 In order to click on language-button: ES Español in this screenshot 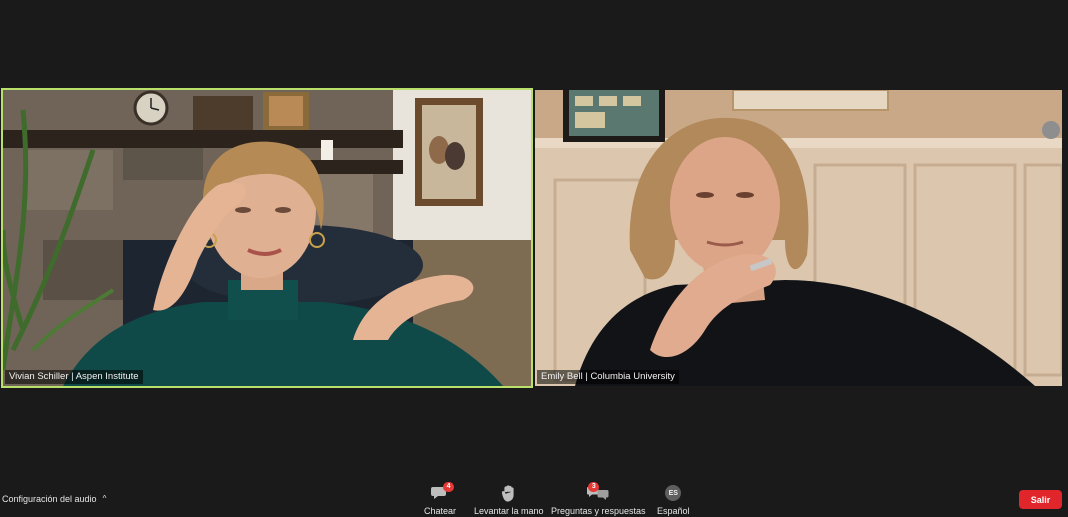, I will do `click(673, 500)`.